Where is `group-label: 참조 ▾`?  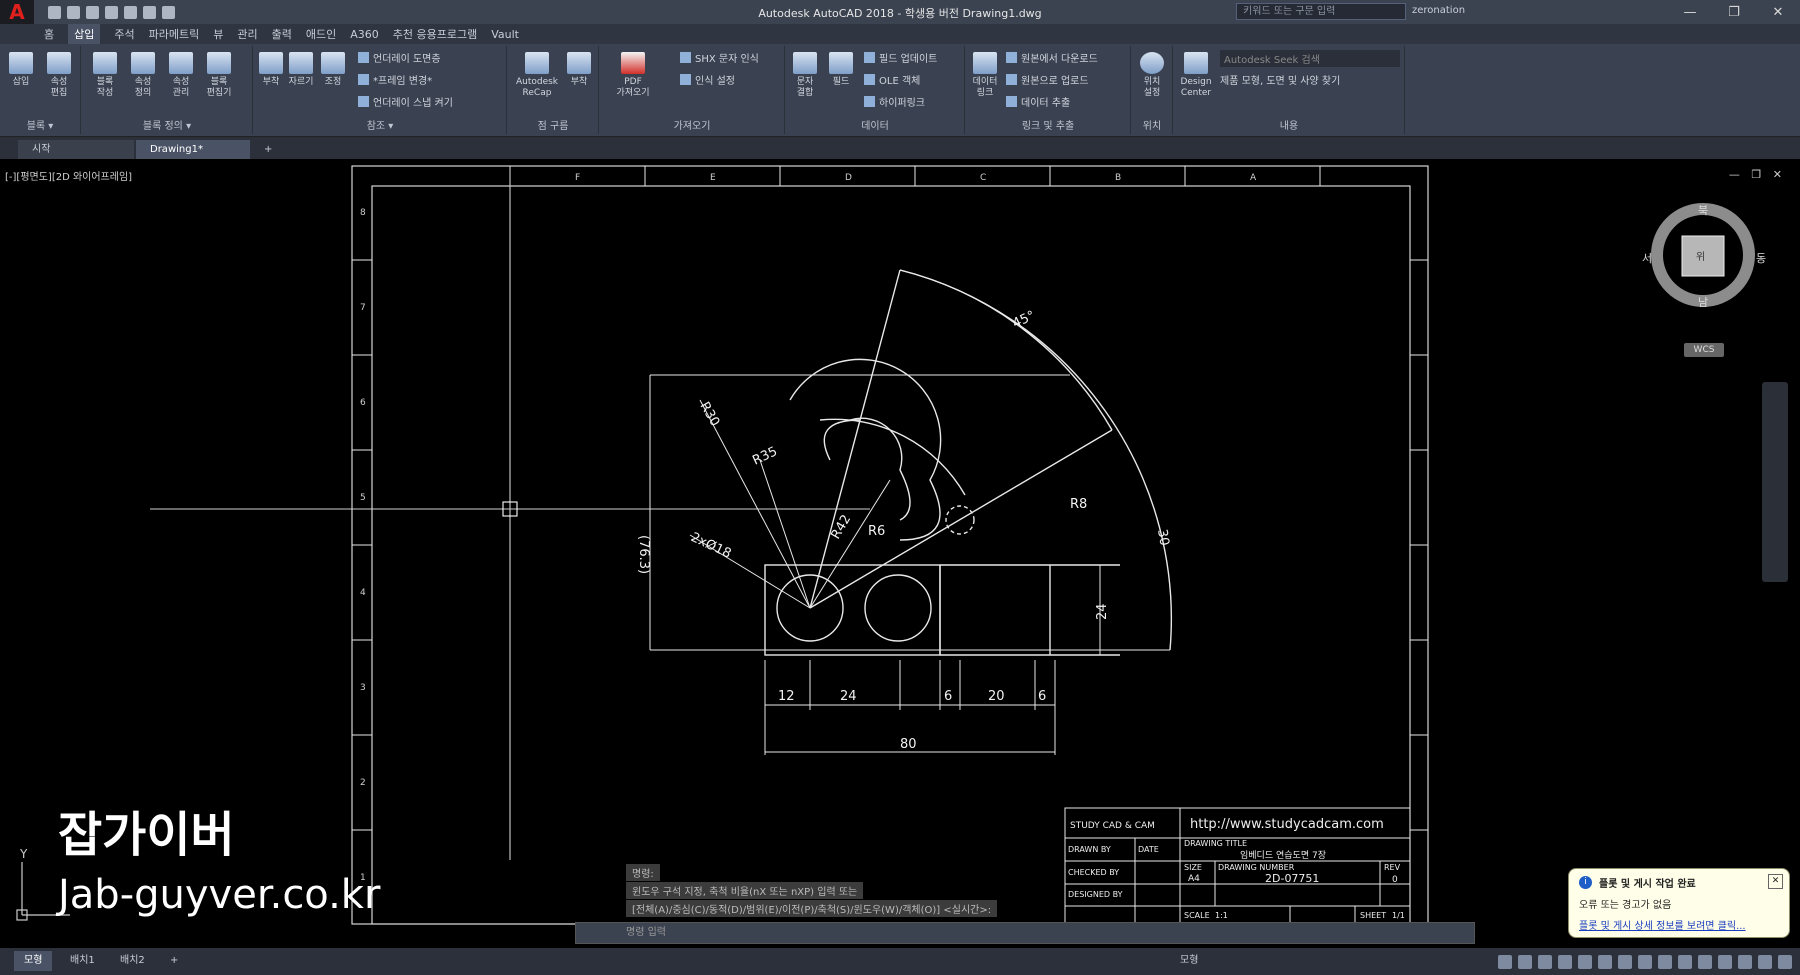 group-label: 참조 ▾ is located at coordinates (380, 124).